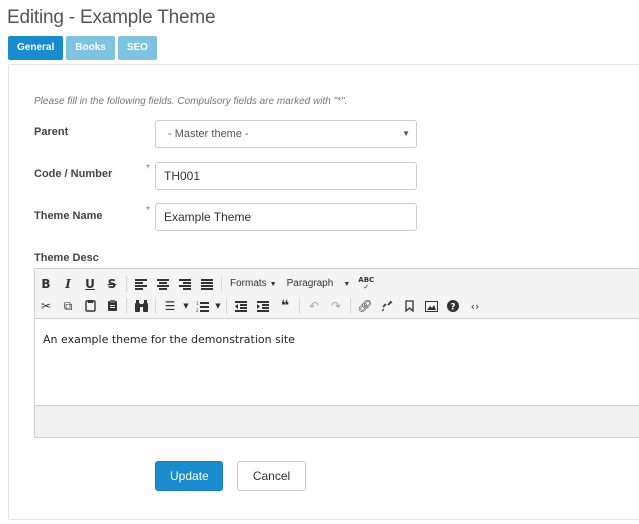  What do you see at coordinates (148, 210) in the screenshot?
I see `theme-name-required-marker: *` at bounding box center [148, 210].